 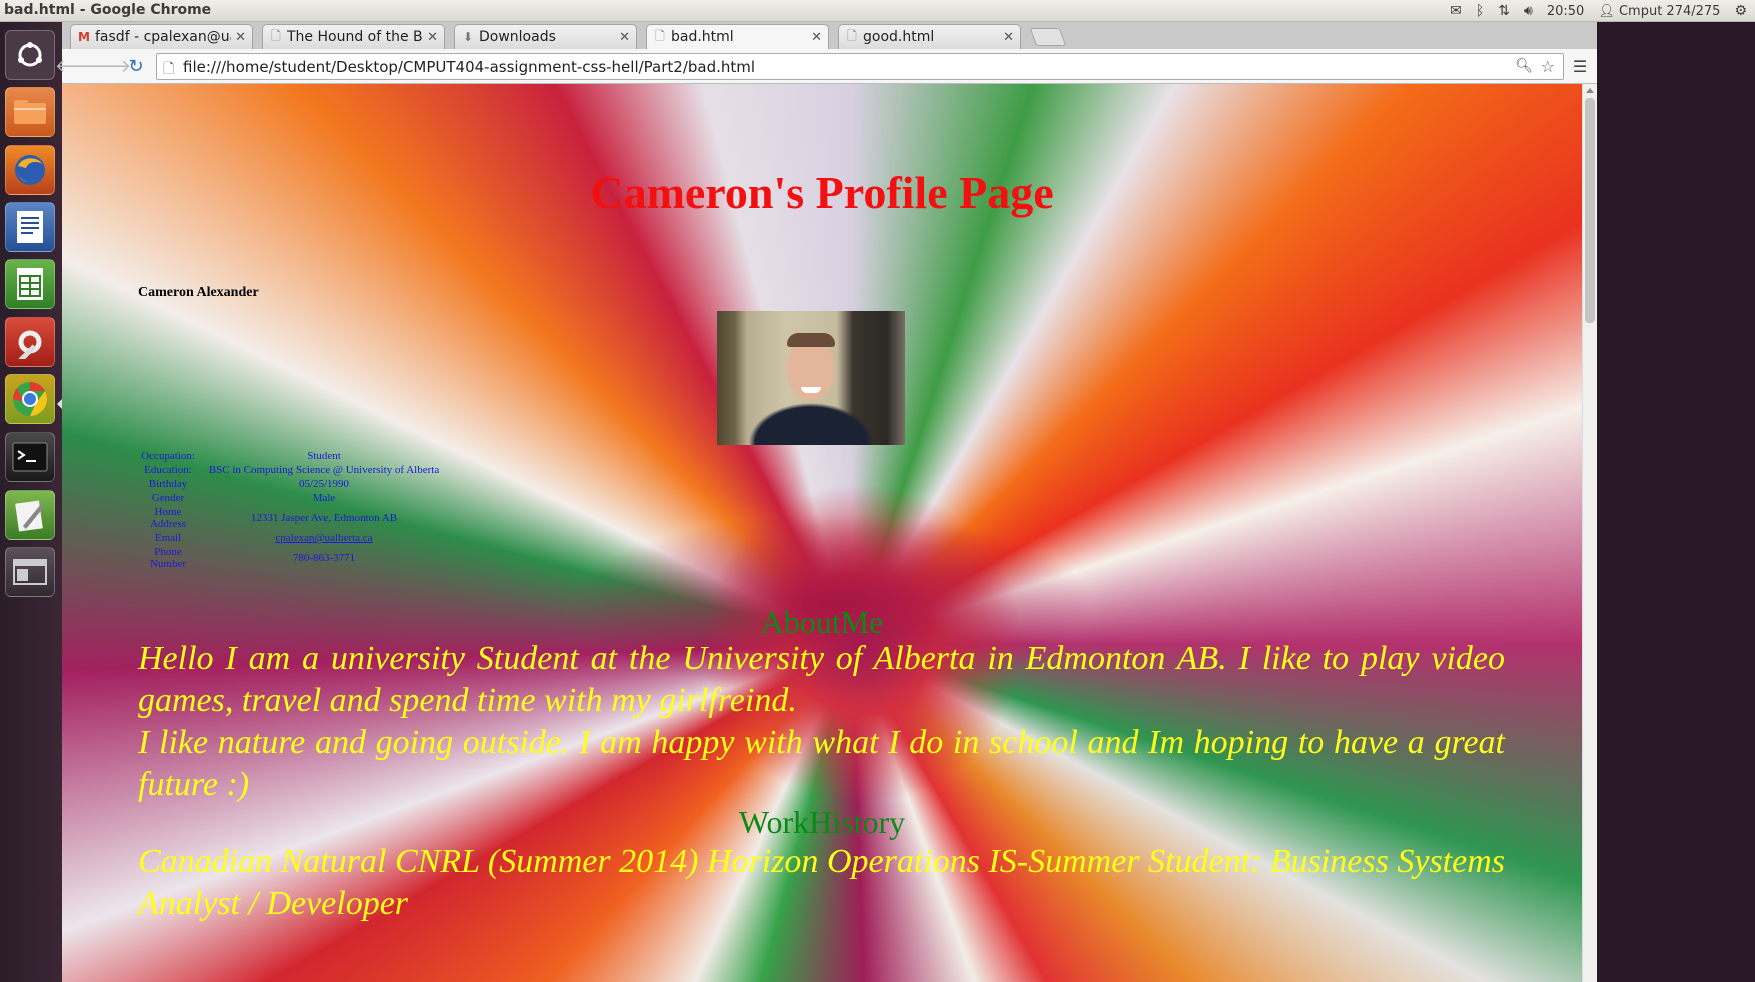 I want to click on libreoffice-writer-icon, so click(x=30, y=227).